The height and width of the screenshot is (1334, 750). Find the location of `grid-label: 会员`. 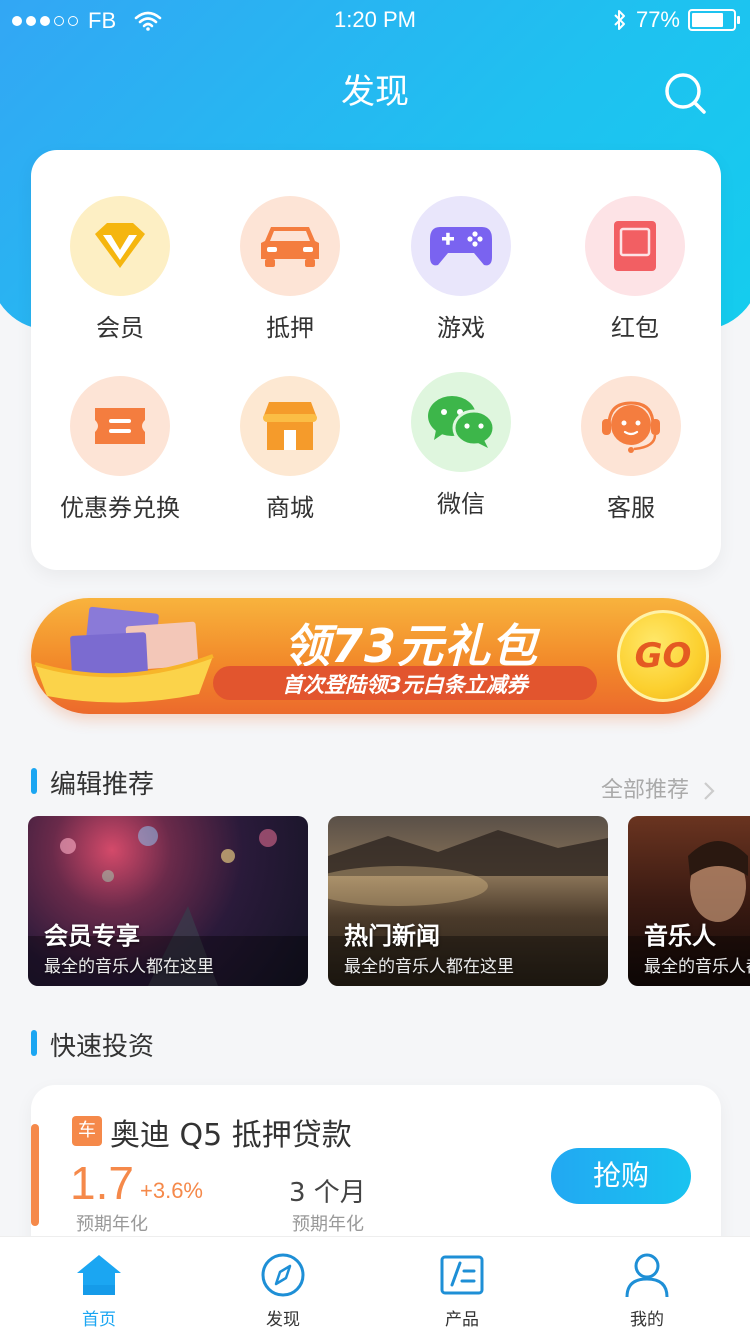

grid-label: 会员 is located at coordinates (120, 328).